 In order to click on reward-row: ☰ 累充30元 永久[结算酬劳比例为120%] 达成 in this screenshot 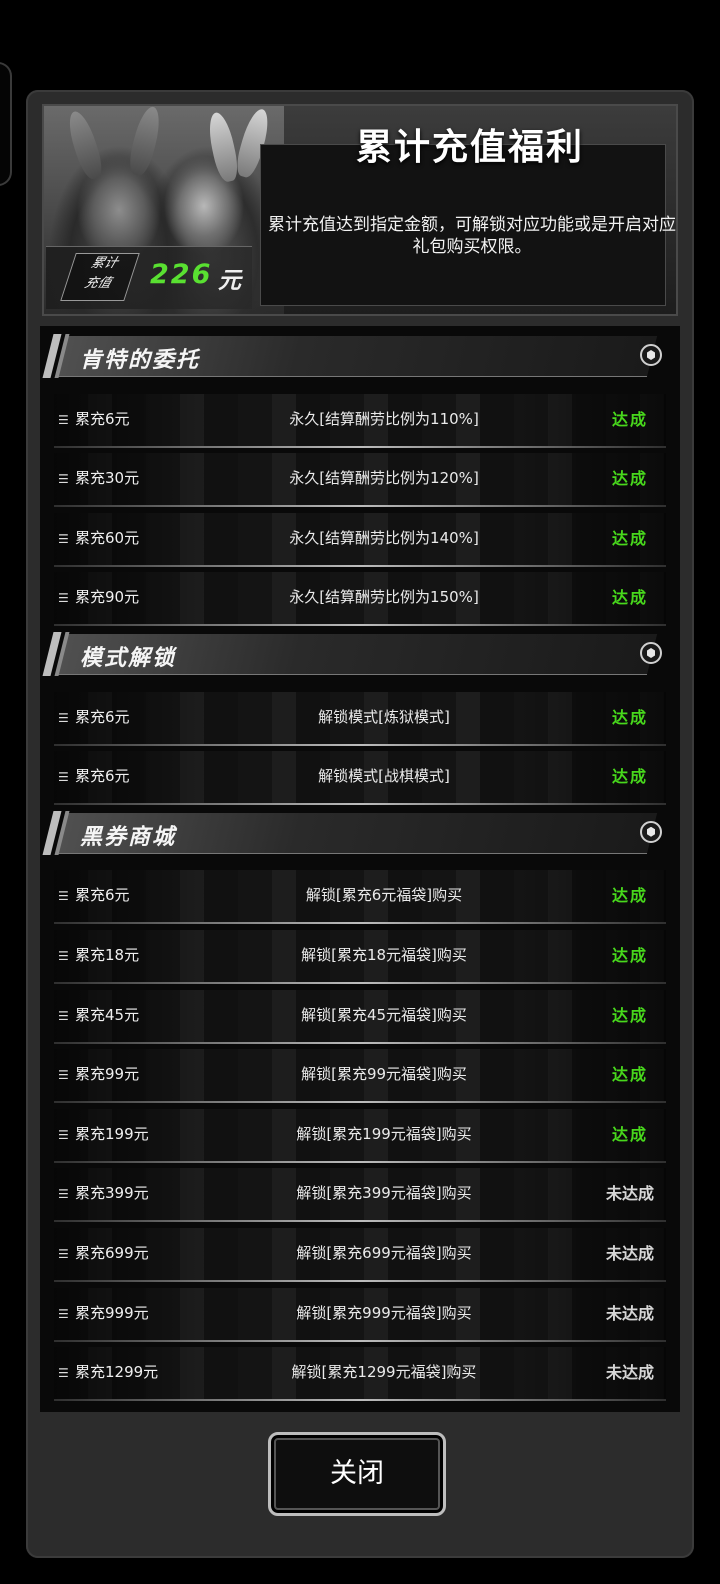, I will do `click(360, 480)`.